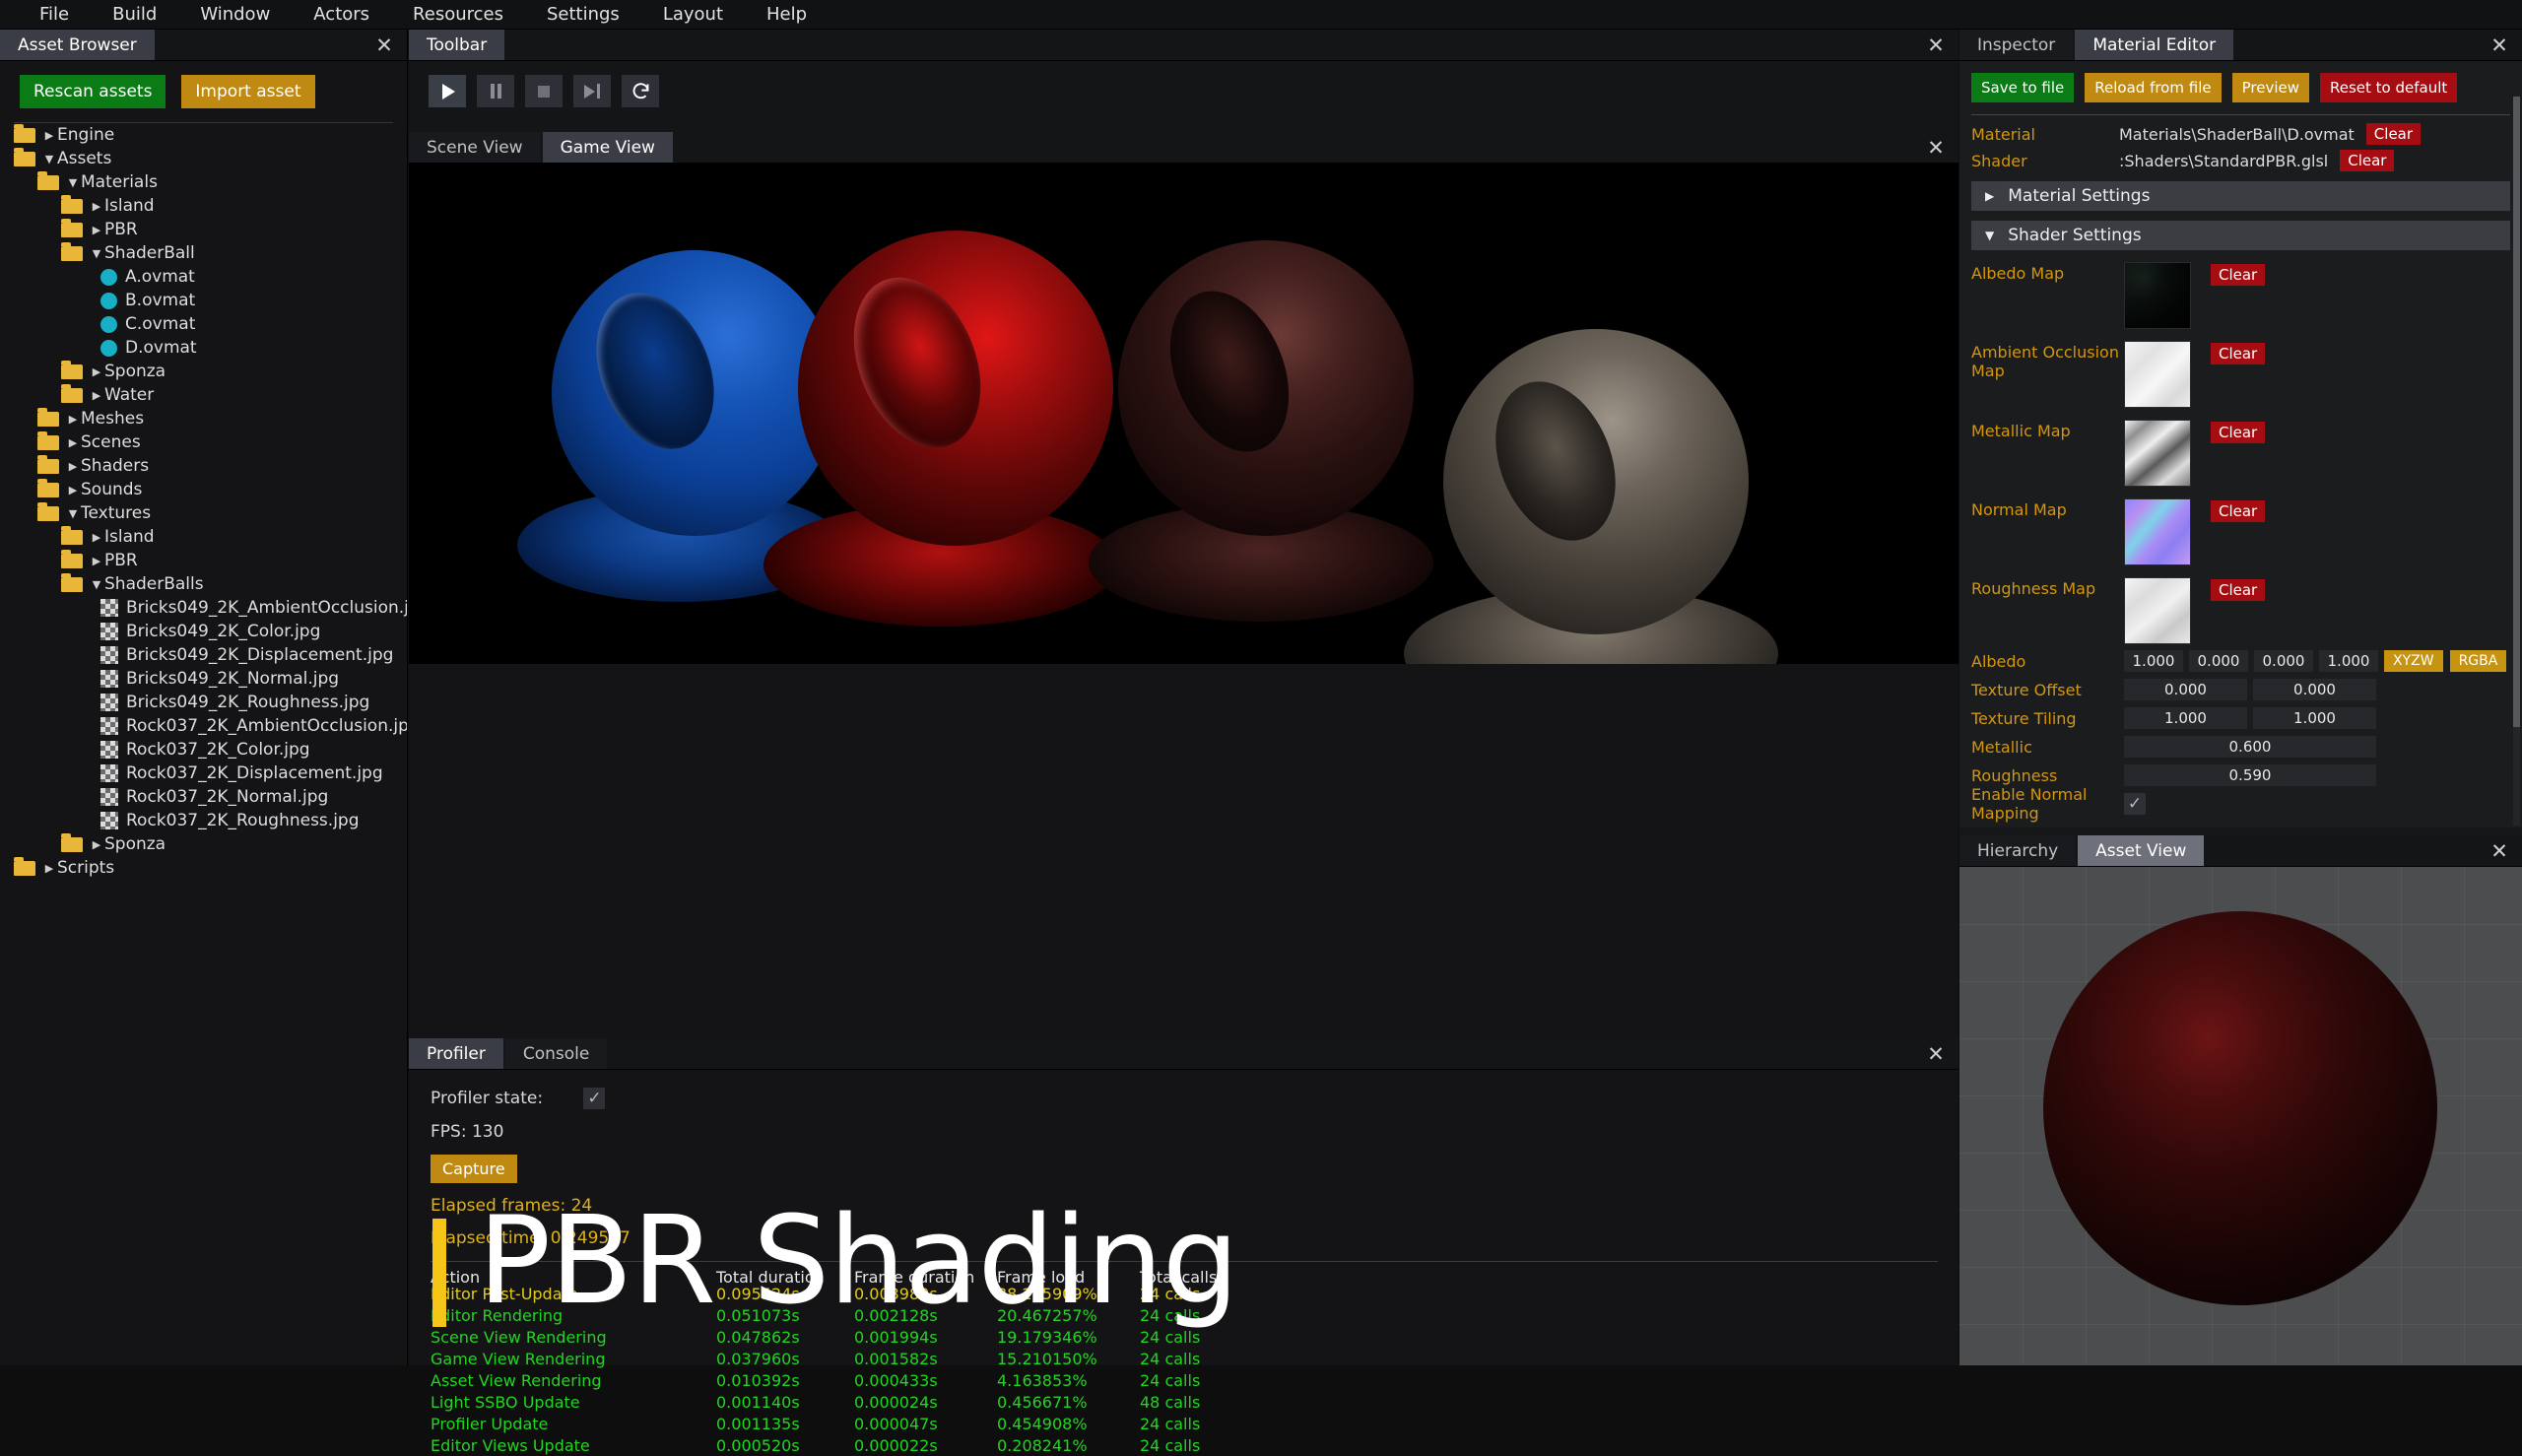  What do you see at coordinates (203, 868) in the screenshot?
I see `asset-tree-item: ▶ Scripts` at bounding box center [203, 868].